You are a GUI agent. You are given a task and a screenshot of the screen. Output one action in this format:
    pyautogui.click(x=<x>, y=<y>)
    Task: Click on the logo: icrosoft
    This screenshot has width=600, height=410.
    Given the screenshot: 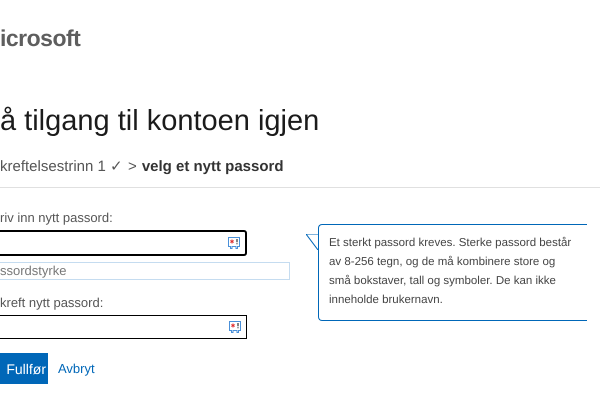 What is the action you would take?
    pyautogui.click(x=40, y=38)
    